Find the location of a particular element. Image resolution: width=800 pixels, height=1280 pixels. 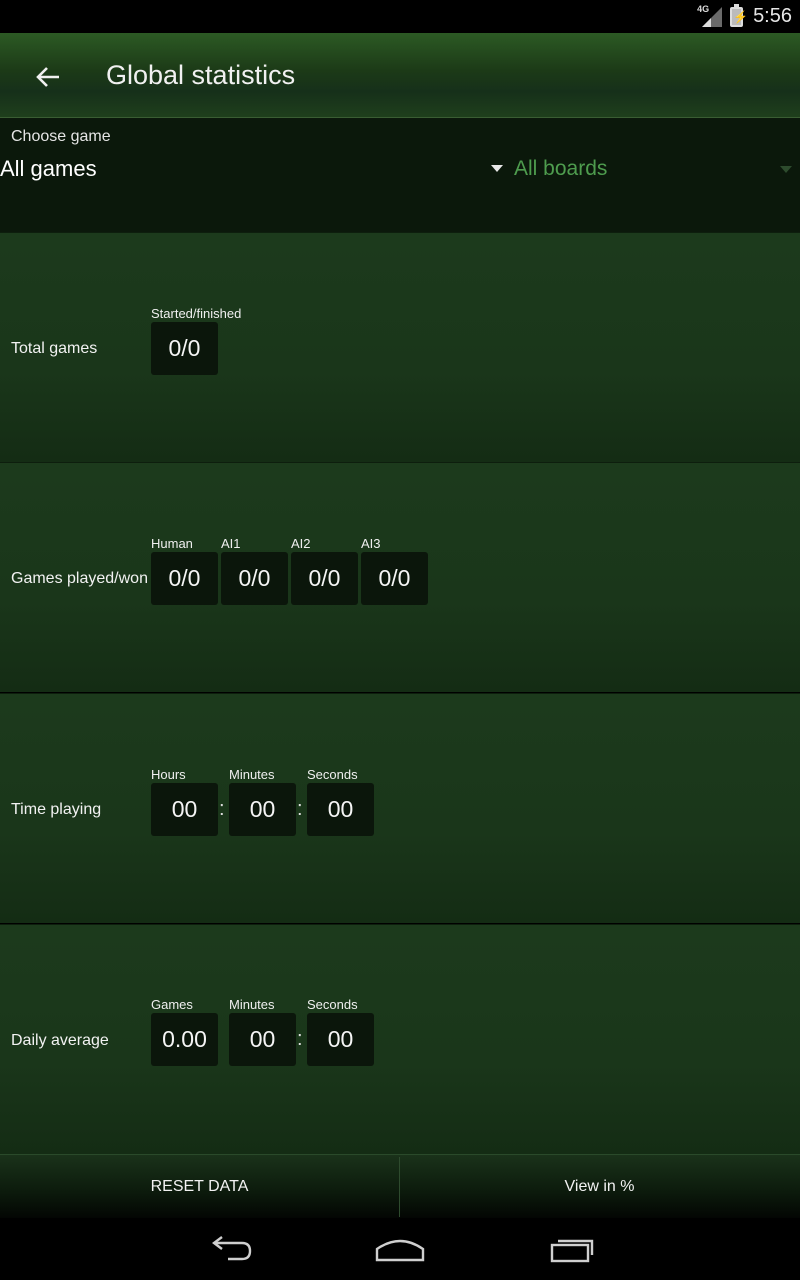

game-filter: Choose game All games All boards is located at coordinates (400, 175).